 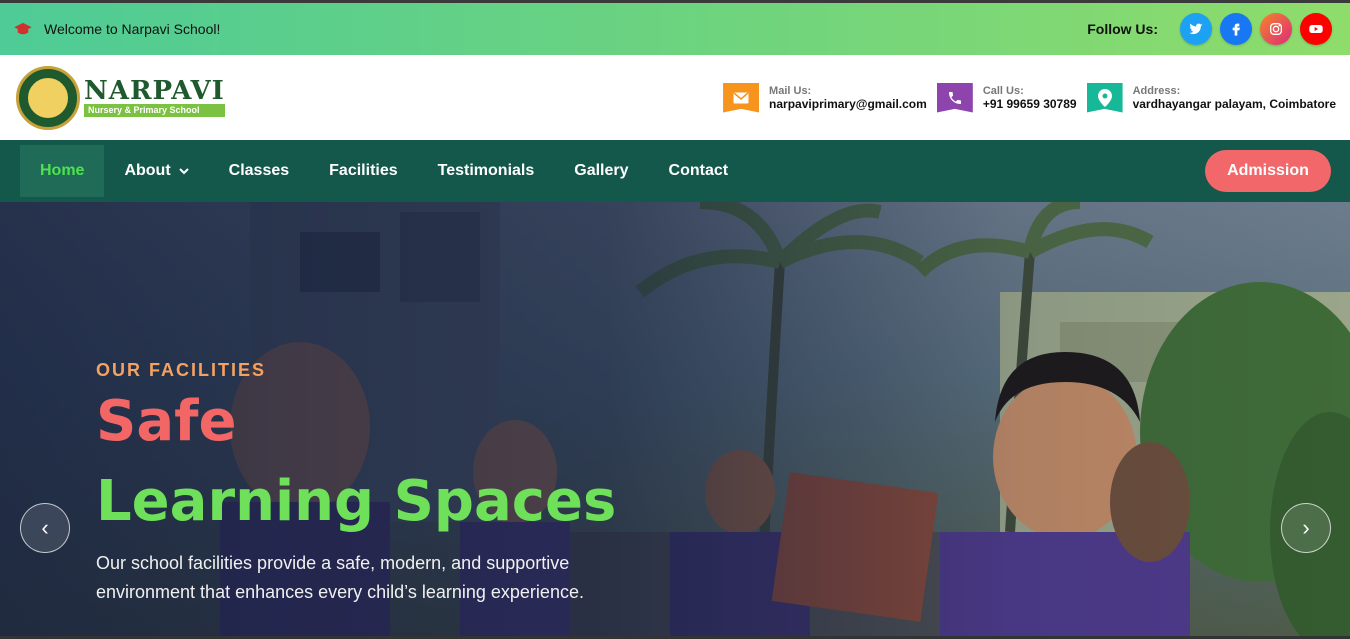 I want to click on follow-label: Follow Us:, so click(x=1122, y=29).